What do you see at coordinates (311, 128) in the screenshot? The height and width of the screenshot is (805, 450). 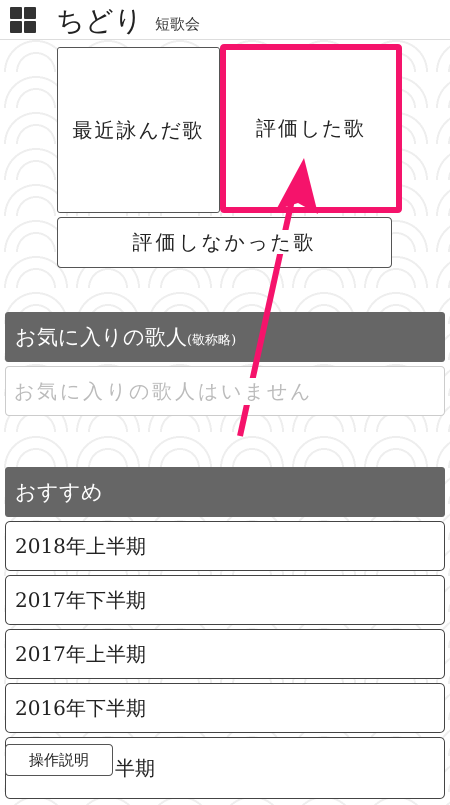 I see `song-list-button: 評価した歌` at bounding box center [311, 128].